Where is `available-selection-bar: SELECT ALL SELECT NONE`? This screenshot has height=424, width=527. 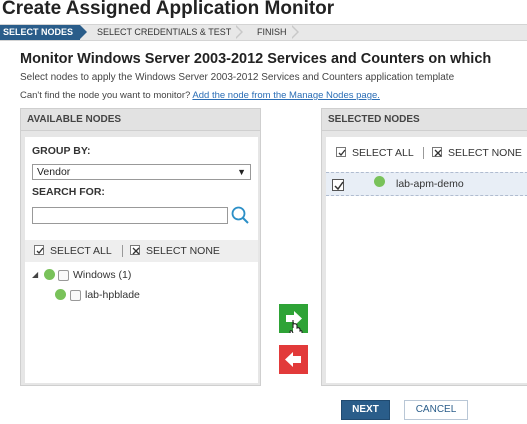
available-selection-bar: SELECT ALL SELECT NONE is located at coordinates (141, 251).